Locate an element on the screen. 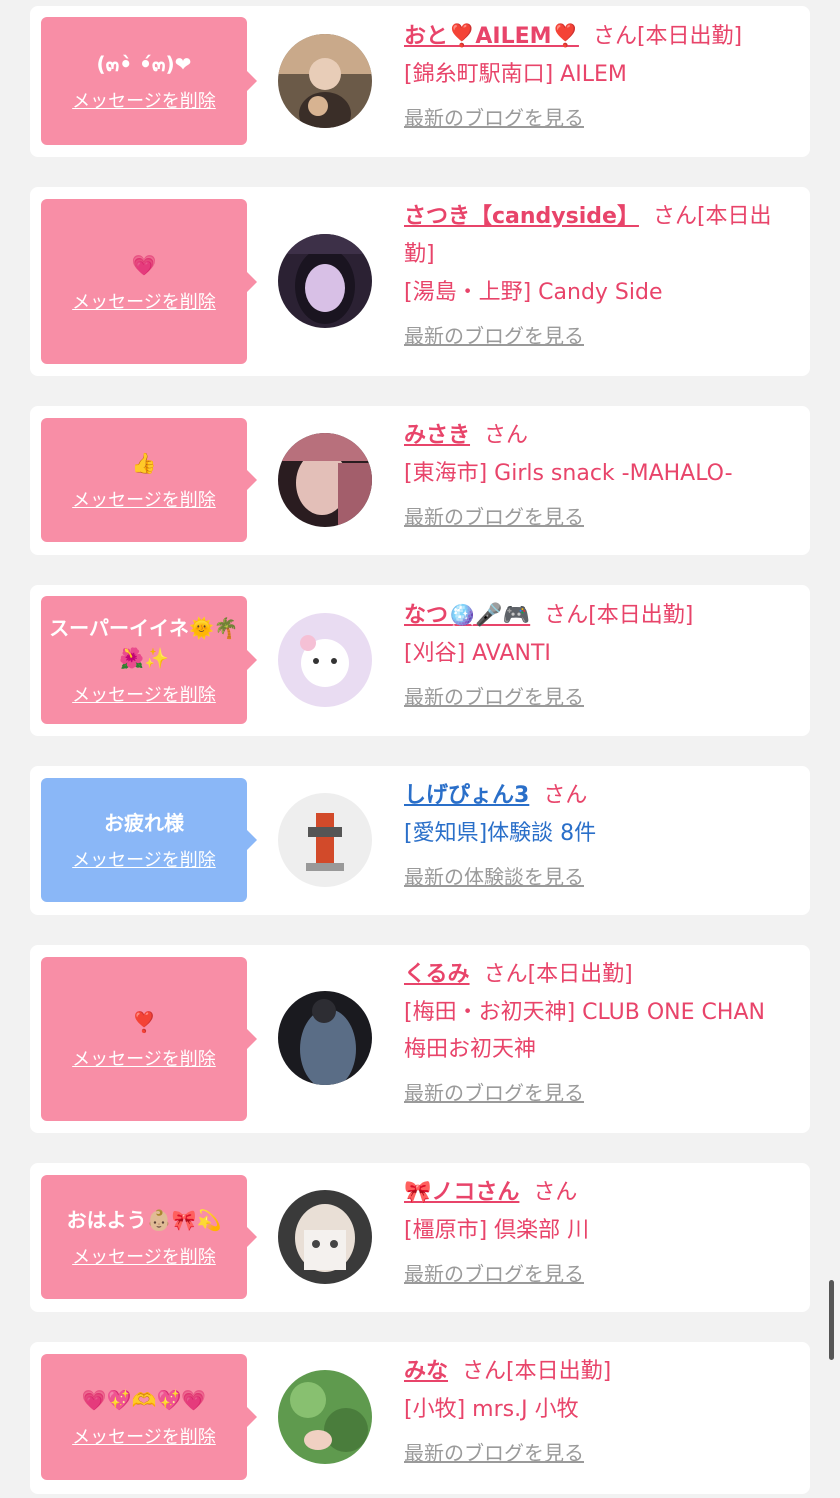  user-name-link: しげぴょん3 is located at coordinates (466, 795).